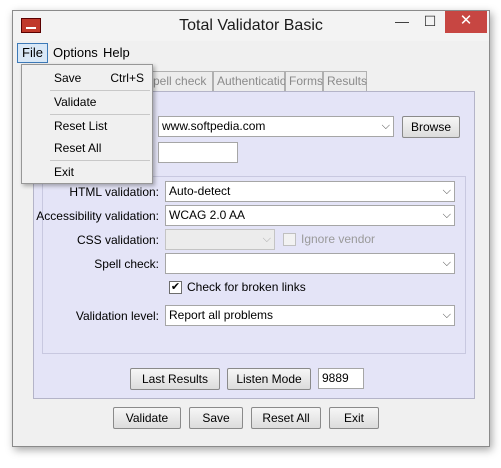  What do you see at coordinates (430, 22) in the screenshot?
I see `maximize-button: ☐` at bounding box center [430, 22].